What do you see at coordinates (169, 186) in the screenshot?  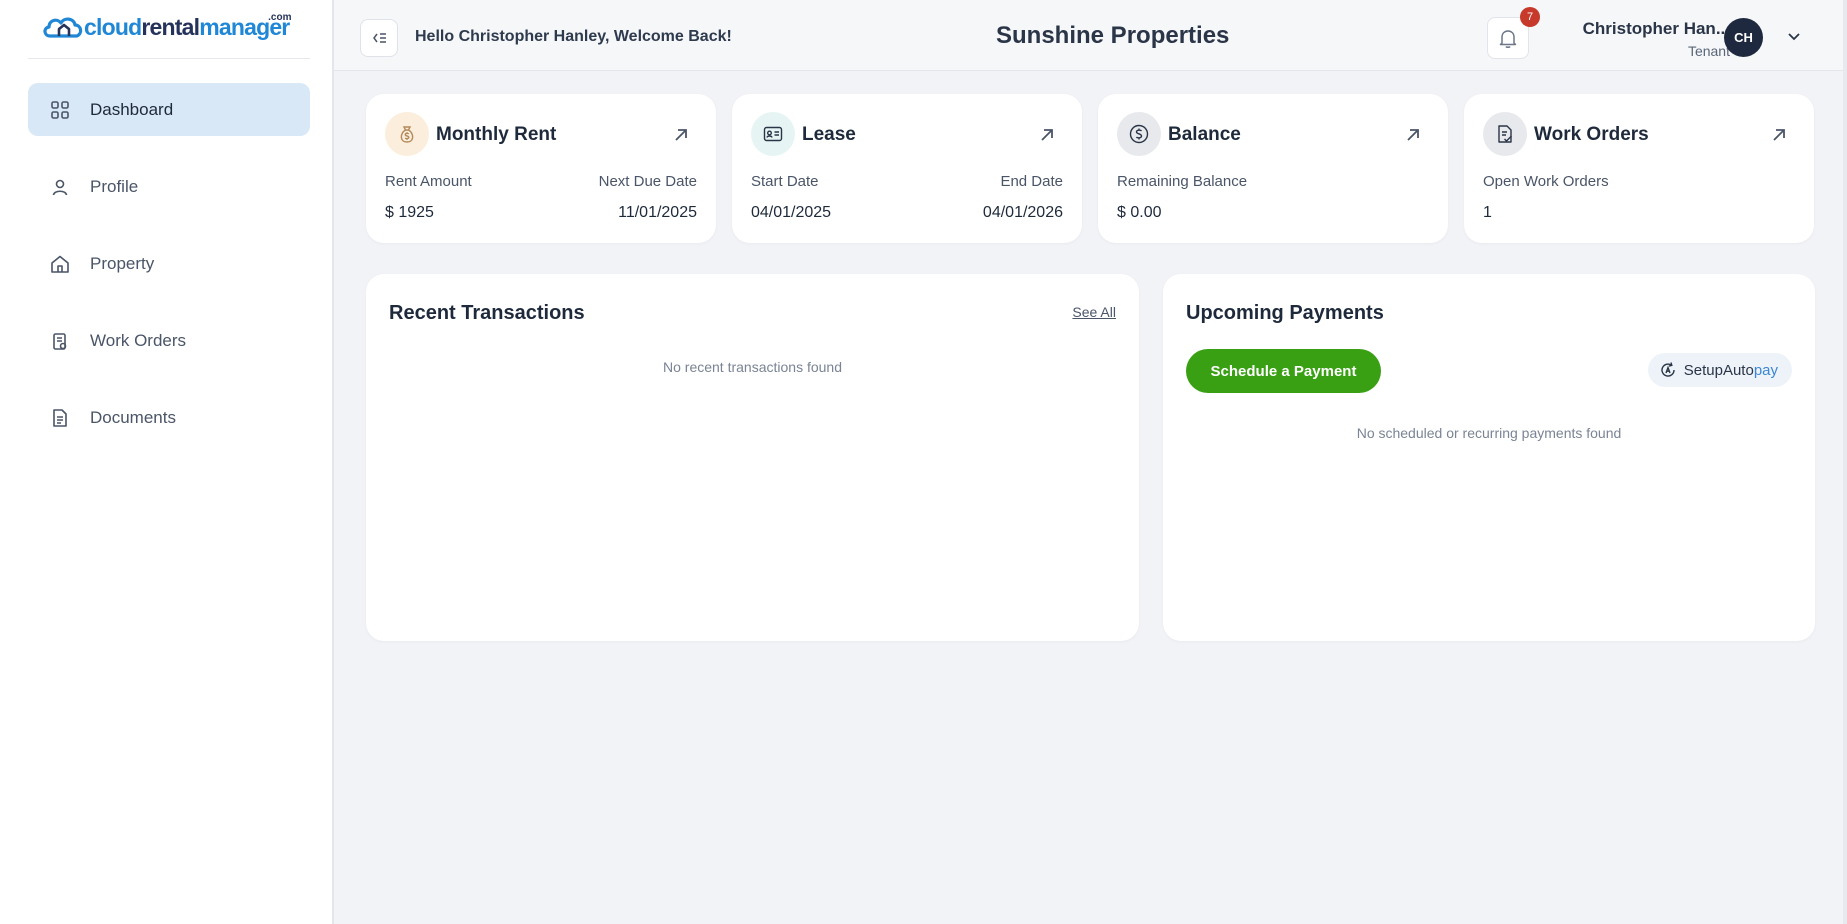 I see `sidebar-item-profile: Profile` at bounding box center [169, 186].